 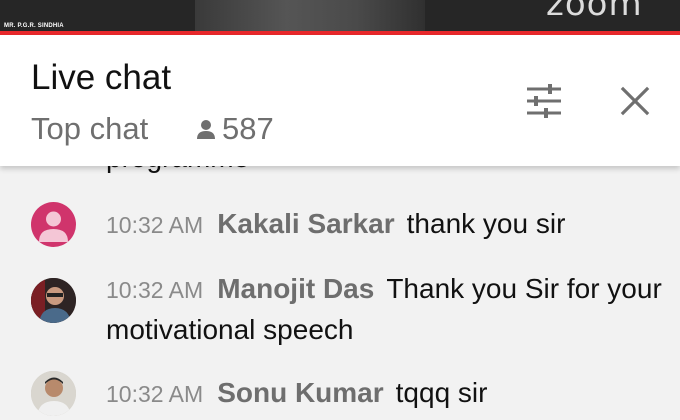 I want to click on chat-title: Live chat, so click(x=101, y=77).